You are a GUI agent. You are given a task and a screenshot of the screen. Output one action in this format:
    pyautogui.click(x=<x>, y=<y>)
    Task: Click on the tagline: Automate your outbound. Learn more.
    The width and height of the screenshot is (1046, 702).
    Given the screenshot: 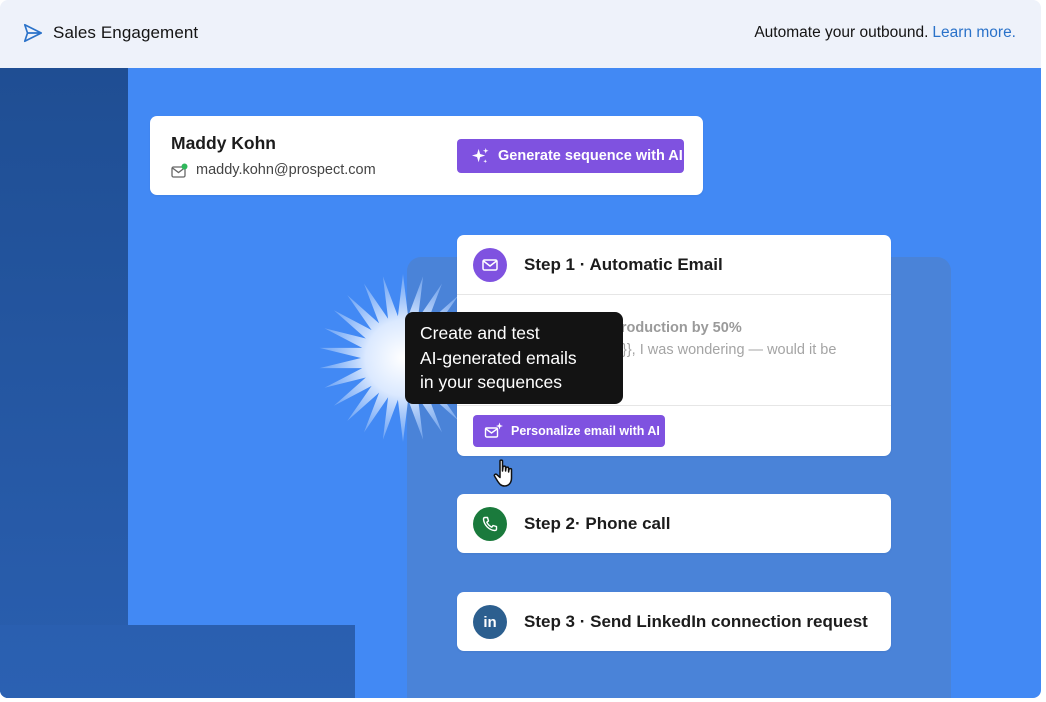 What is the action you would take?
    pyautogui.click(x=885, y=33)
    